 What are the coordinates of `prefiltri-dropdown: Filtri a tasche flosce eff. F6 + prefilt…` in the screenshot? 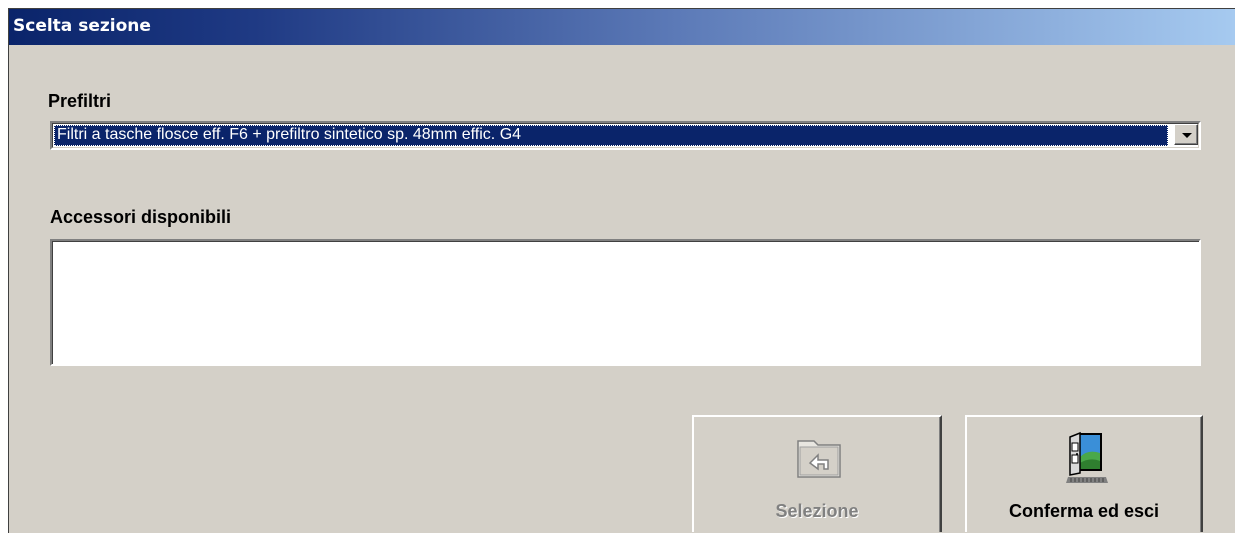 It's located at (625, 135).